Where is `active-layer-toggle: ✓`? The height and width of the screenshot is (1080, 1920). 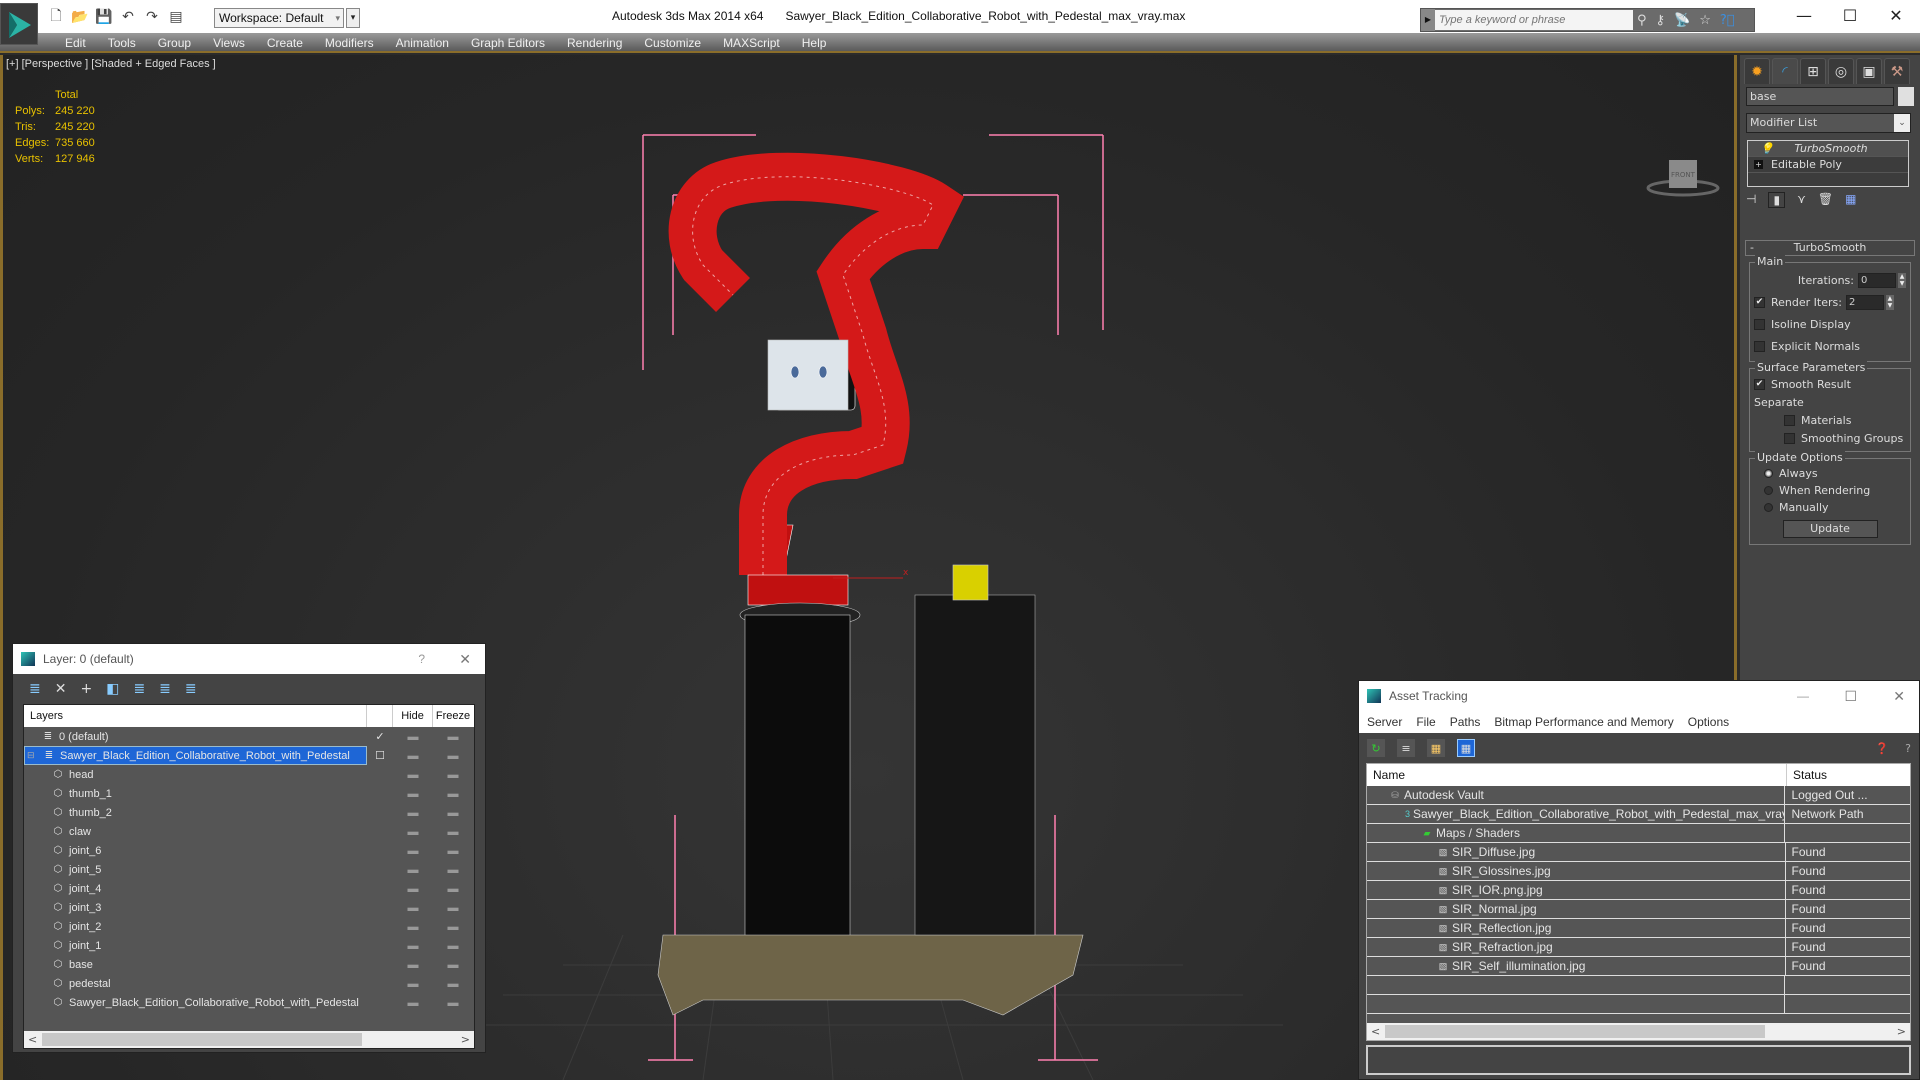
active-layer-toggle: ✓ is located at coordinates (380, 736).